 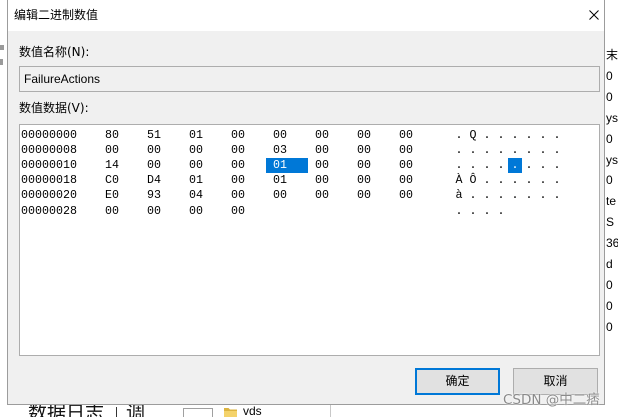 What do you see at coordinates (119, 135) in the screenshot?
I see `hex-byte: 80` at bounding box center [119, 135].